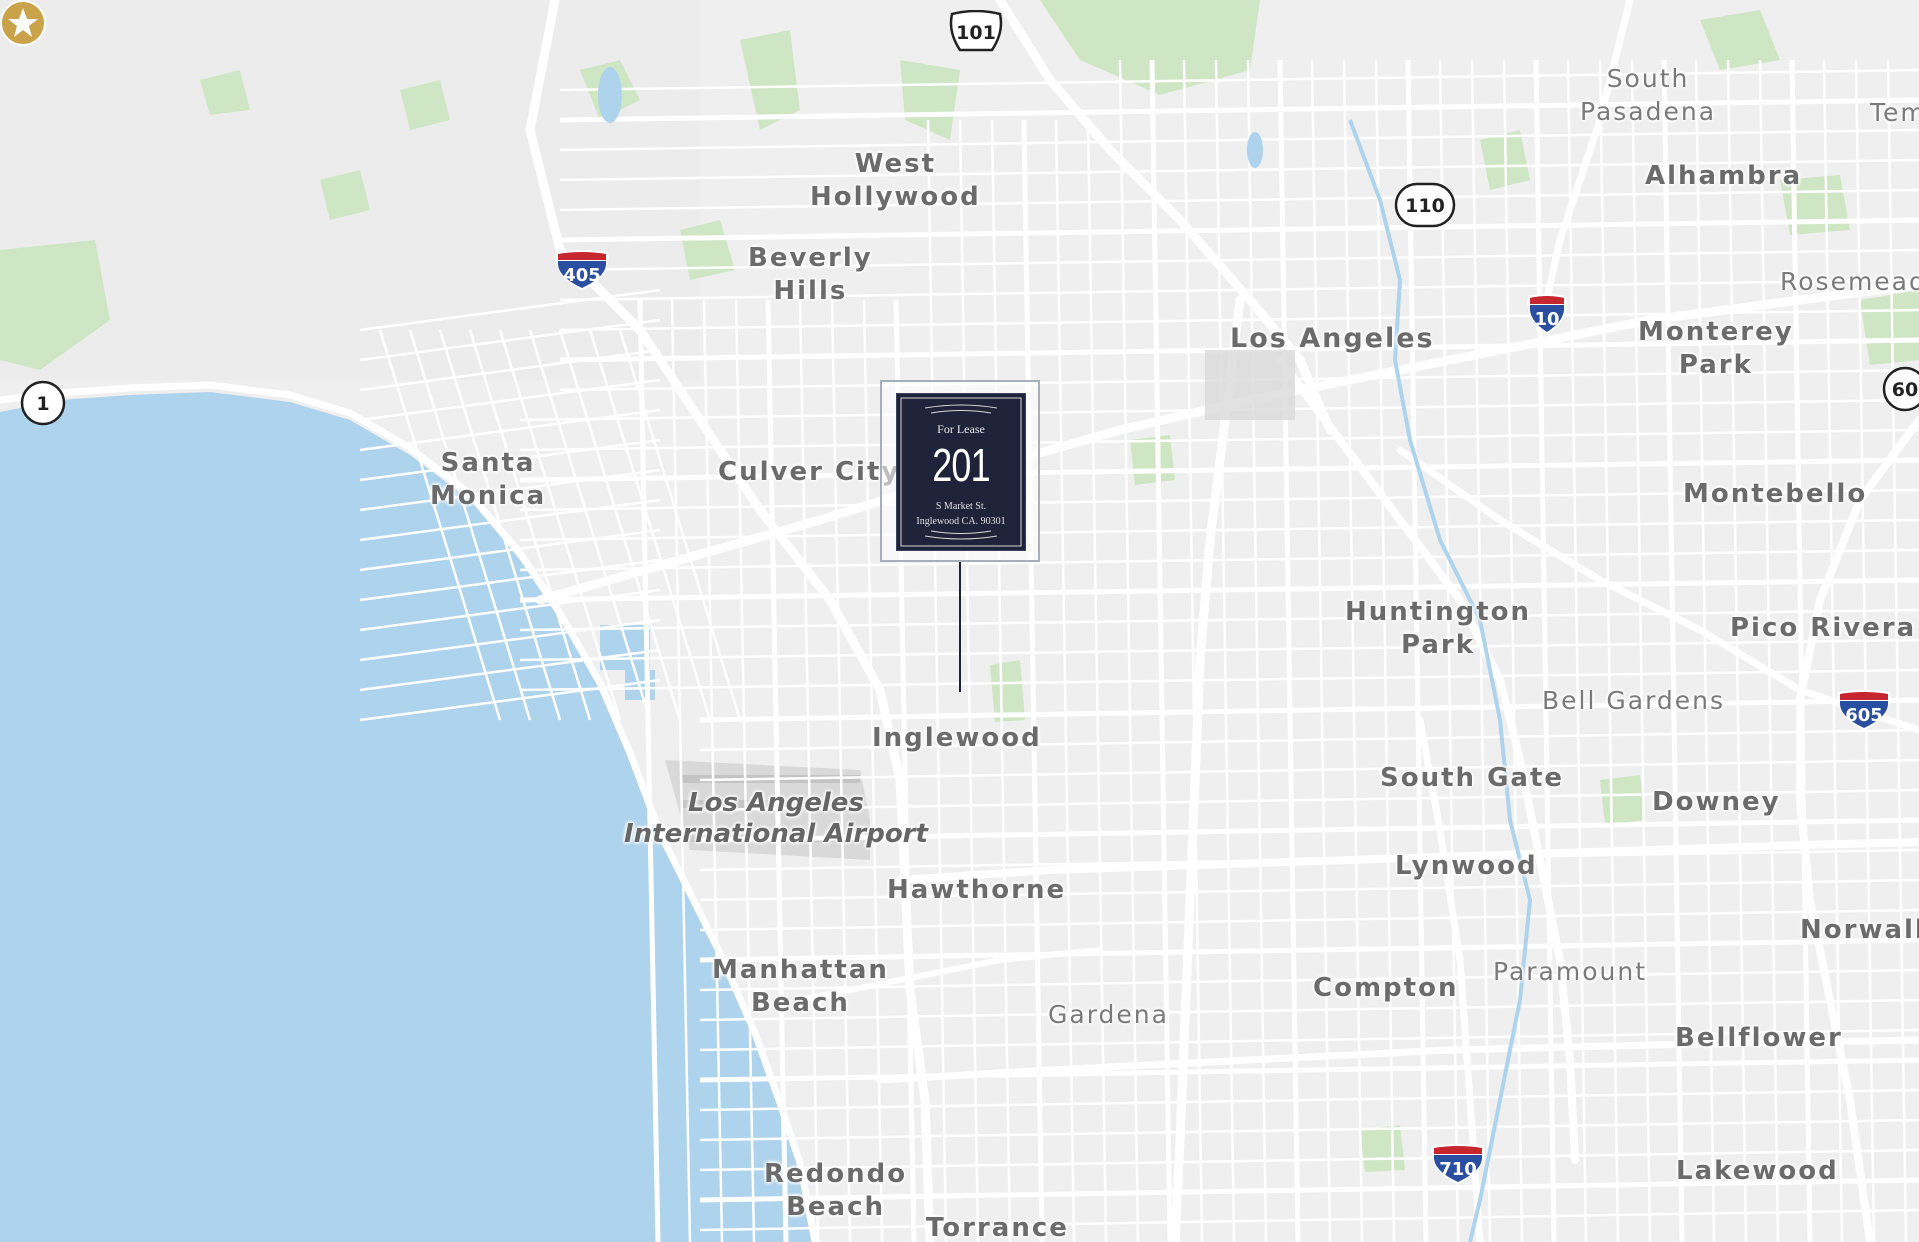 The width and height of the screenshot is (1919, 1242). What do you see at coordinates (895, 181) in the screenshot?
I see `label-west-hollywood: West Hollywood` at bounding box center [895, 181].